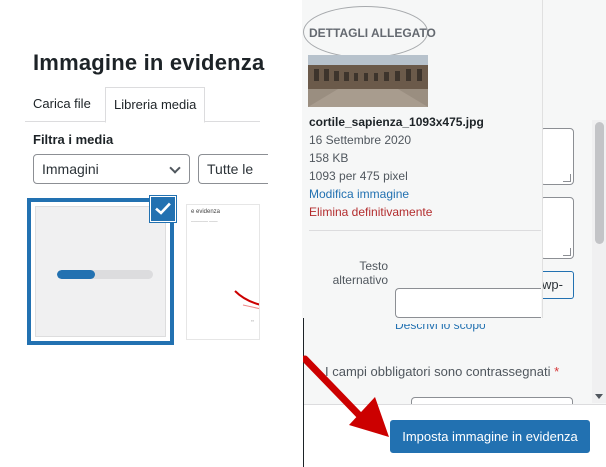  I want to click on caption-textarea, so click(557, 156).